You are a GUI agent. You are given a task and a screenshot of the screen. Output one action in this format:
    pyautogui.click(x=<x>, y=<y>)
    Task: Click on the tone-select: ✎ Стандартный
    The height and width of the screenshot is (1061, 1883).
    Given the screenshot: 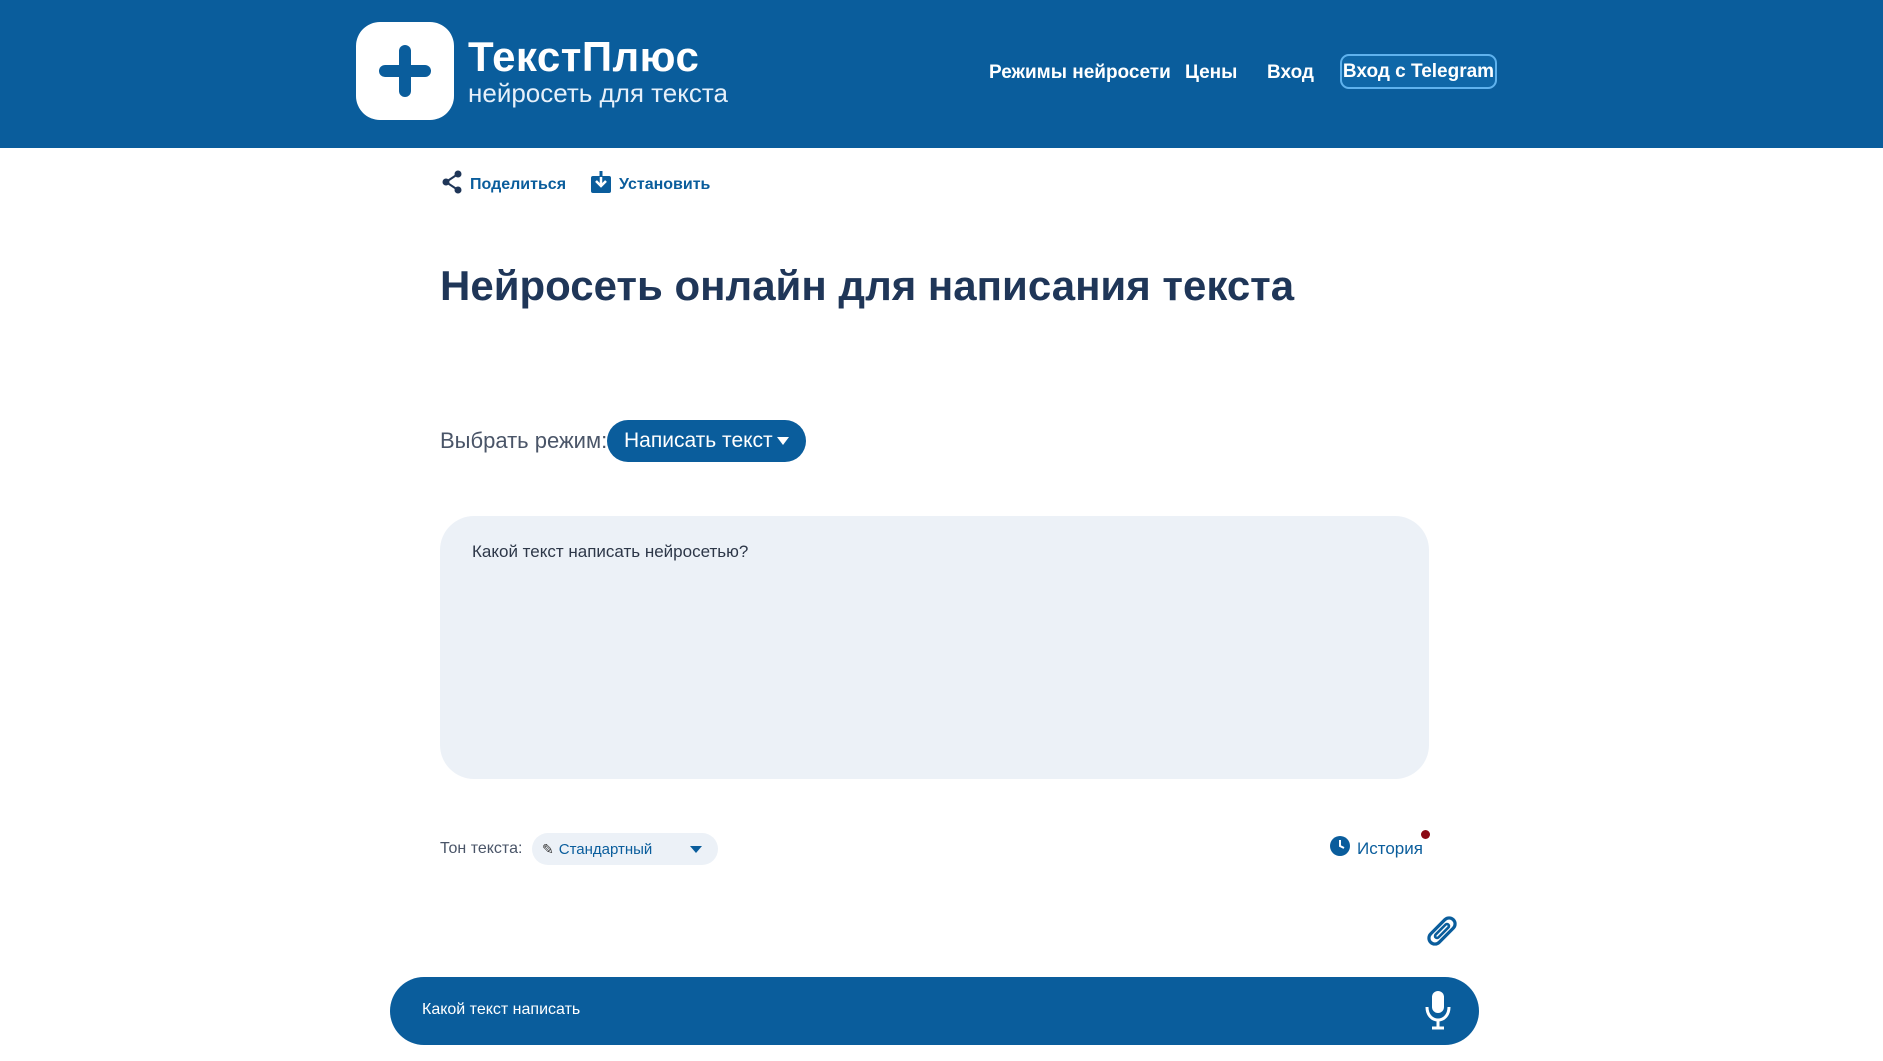 What is the action you would take?
    pyautogui.click(x=625, y=849)
    